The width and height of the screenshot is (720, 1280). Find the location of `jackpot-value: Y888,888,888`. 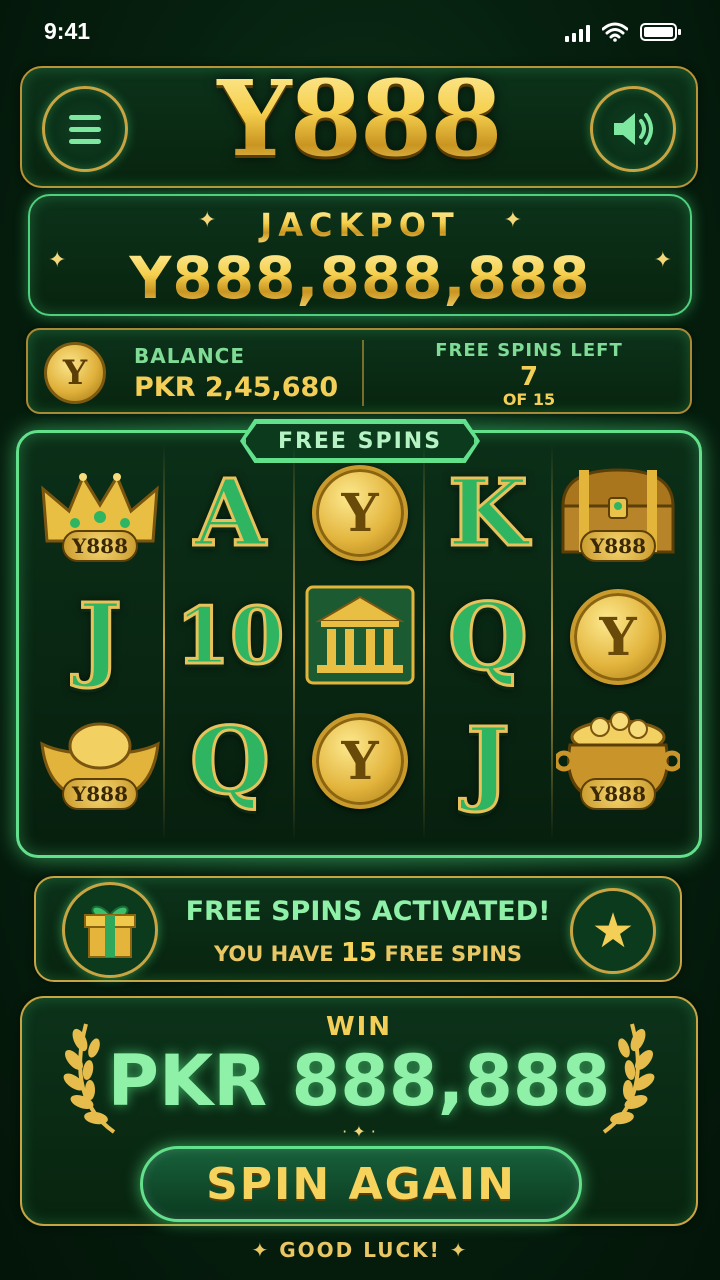

jackpot-value: Y888,888,888 is located at coordinates (360, 278).